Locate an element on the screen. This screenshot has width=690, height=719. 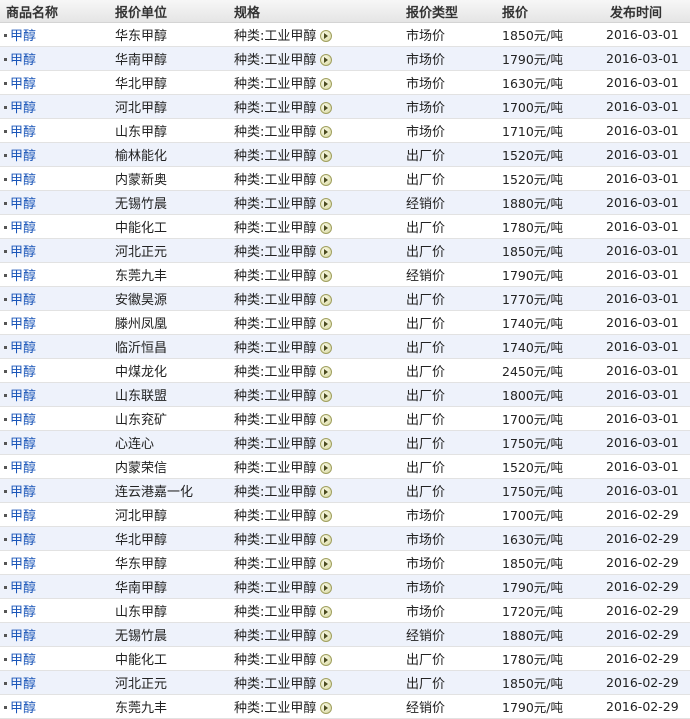
quote-type-cell: 市场价 is located at coordinates (454, 514).